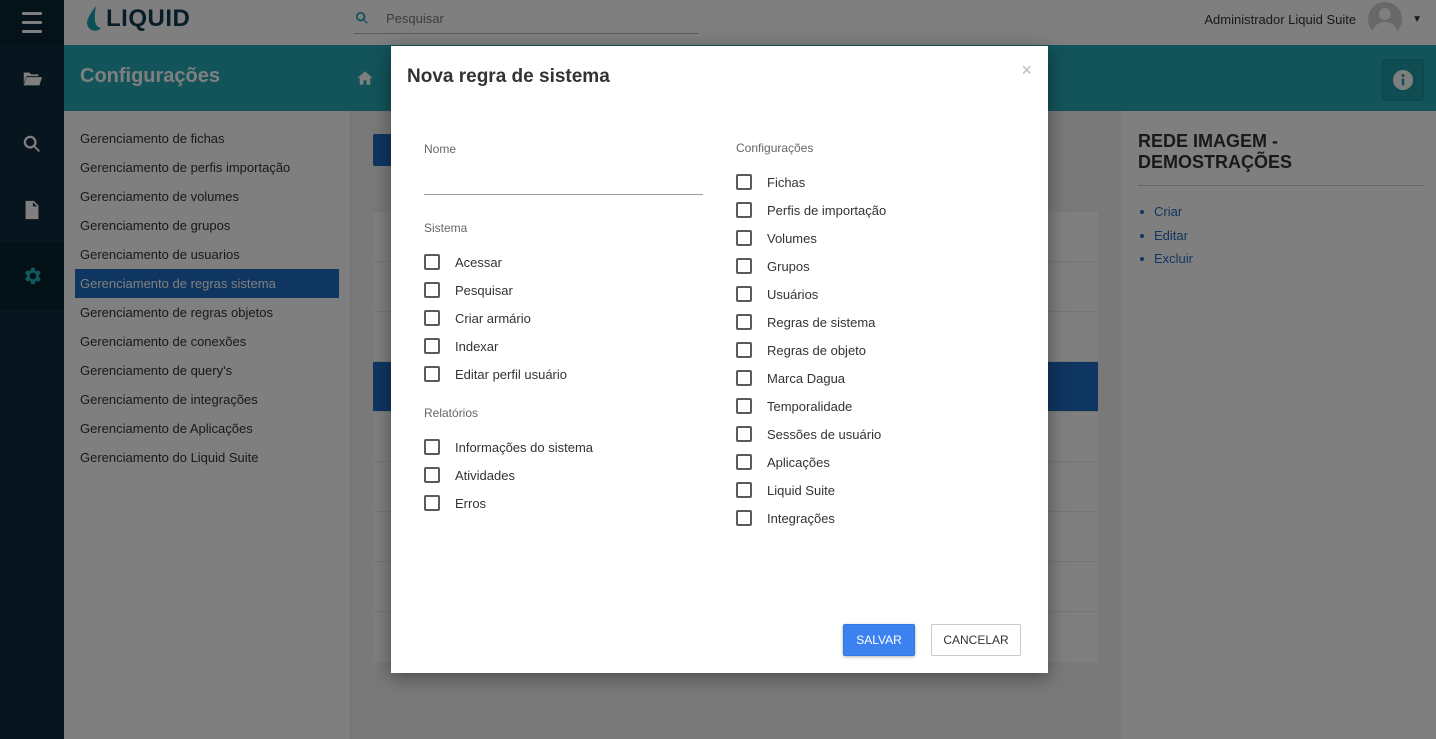 The image size is (1436, 739). Describe the element at coordinates (806, 378) in the screenshot. I see `checkbox-label: Marca Dagua` at that location.